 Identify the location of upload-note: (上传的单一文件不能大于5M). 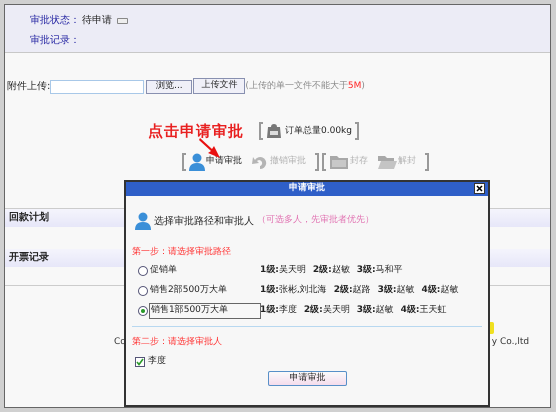
(305, 86).